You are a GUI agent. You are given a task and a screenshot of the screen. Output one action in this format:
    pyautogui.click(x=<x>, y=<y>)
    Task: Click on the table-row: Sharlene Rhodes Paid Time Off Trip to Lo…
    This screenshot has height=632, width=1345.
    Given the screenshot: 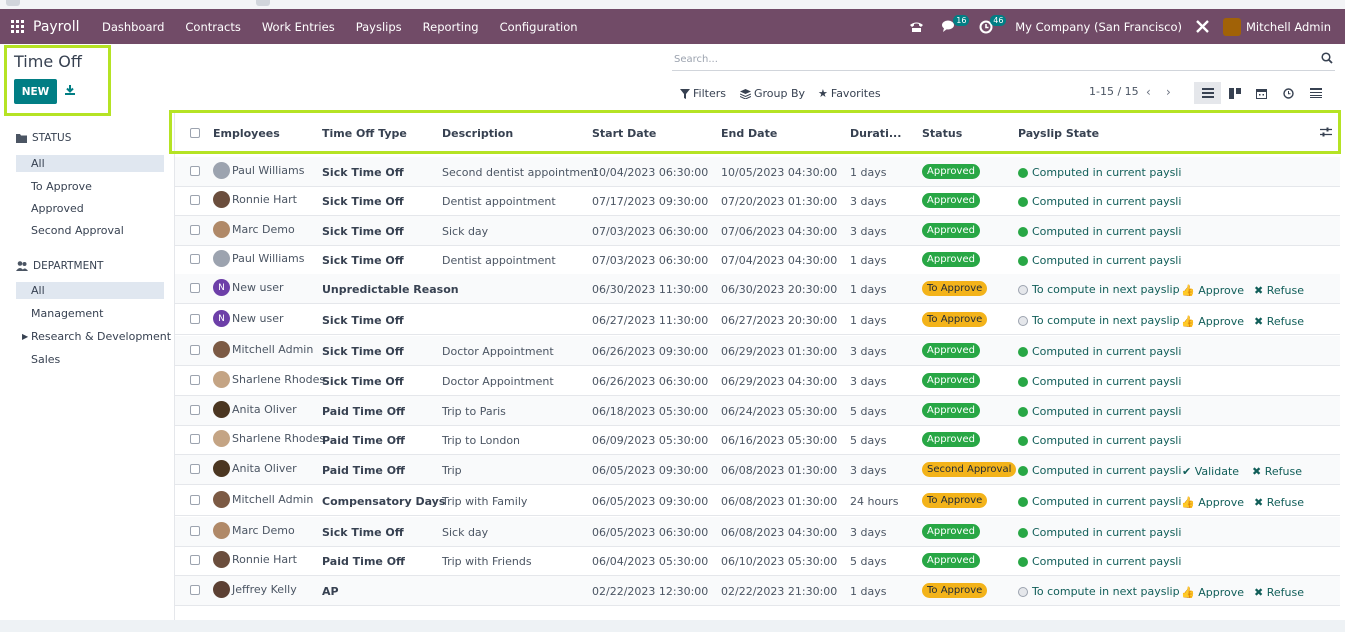 What is the action you would take?
    pyautogui.click(x=757, y=440)
    